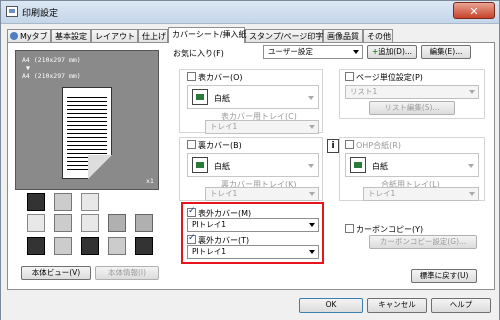 The width and height of the screenshot is (500, 320). I want to click on ohp-checkbox, so click(349, 144).